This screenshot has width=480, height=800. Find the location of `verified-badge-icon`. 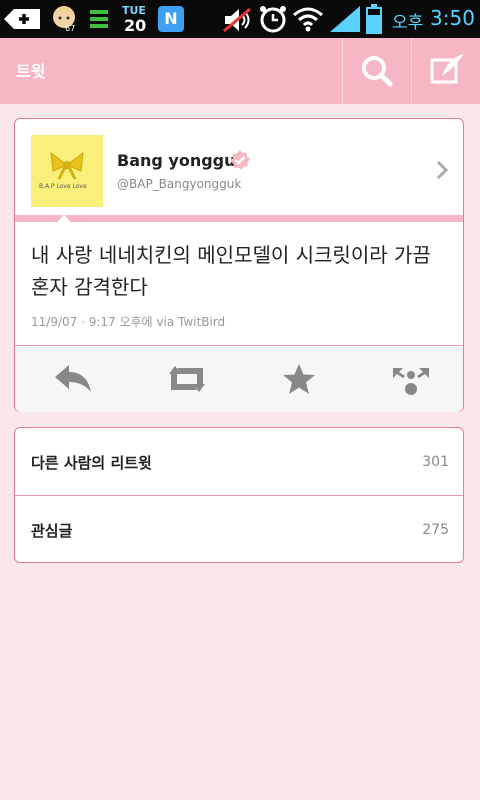

verified-badge-icon is located at coordinates (240, 162).